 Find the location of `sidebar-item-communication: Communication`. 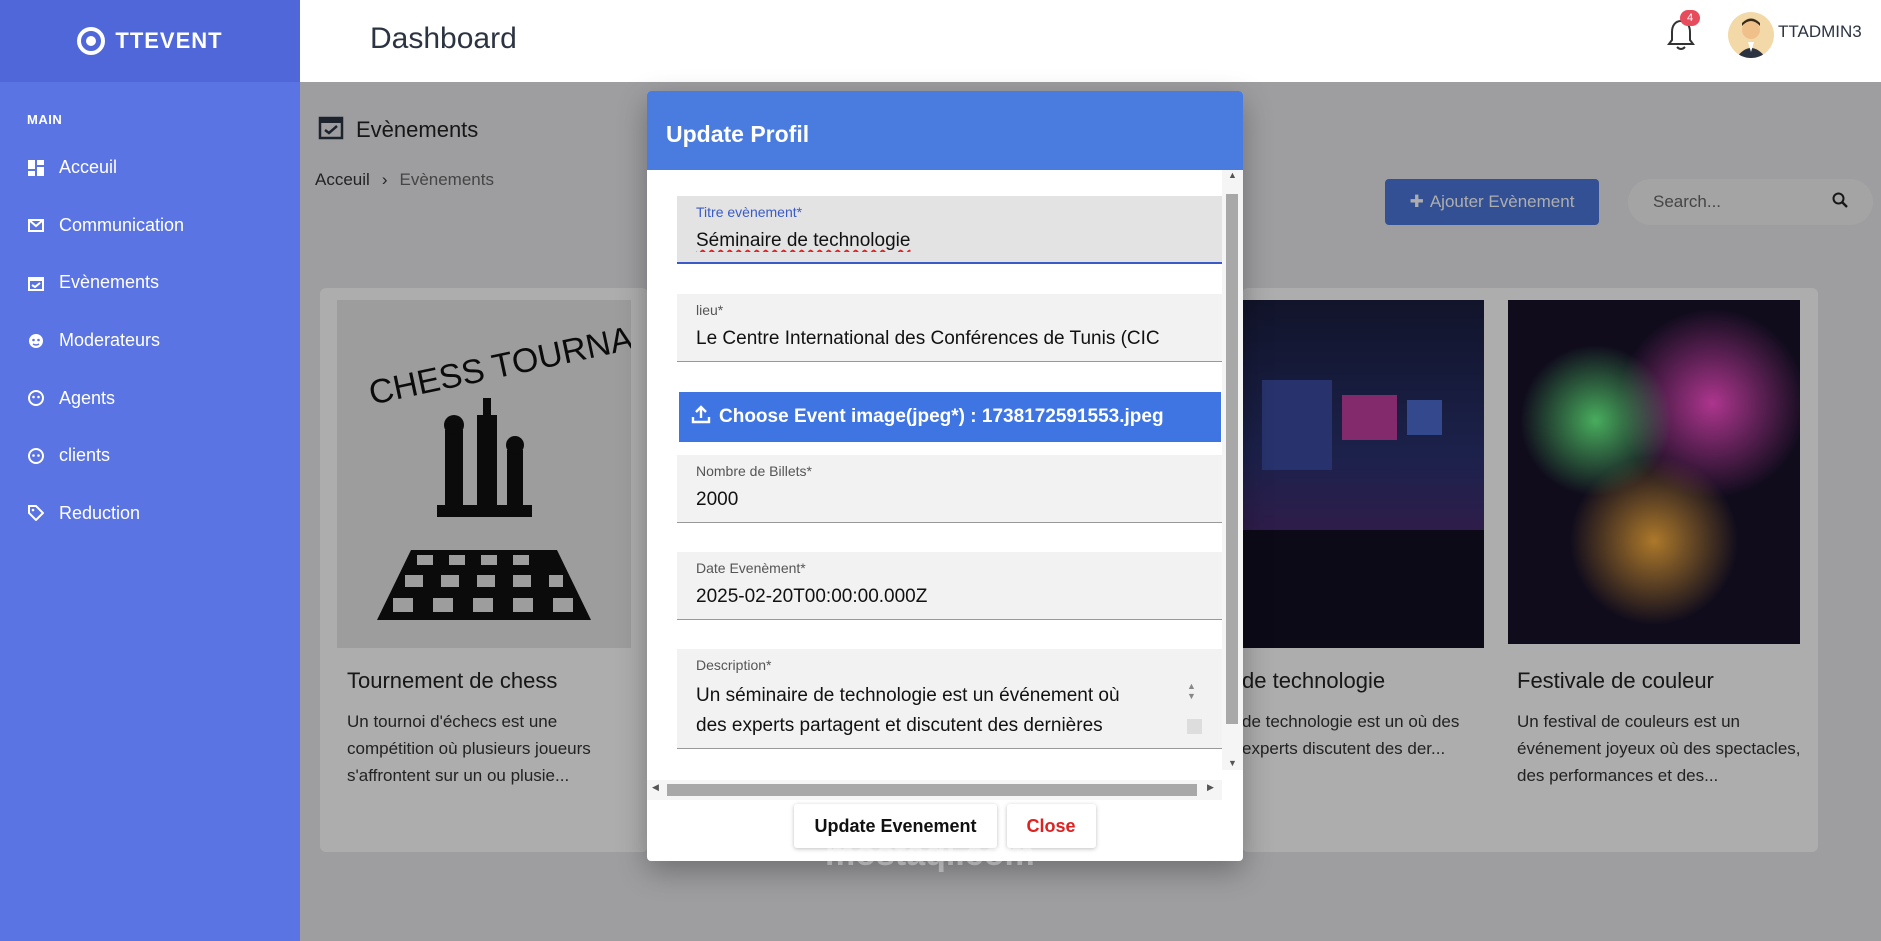

sidebar-item-communication: Communication is located at coordinates (150, 226).